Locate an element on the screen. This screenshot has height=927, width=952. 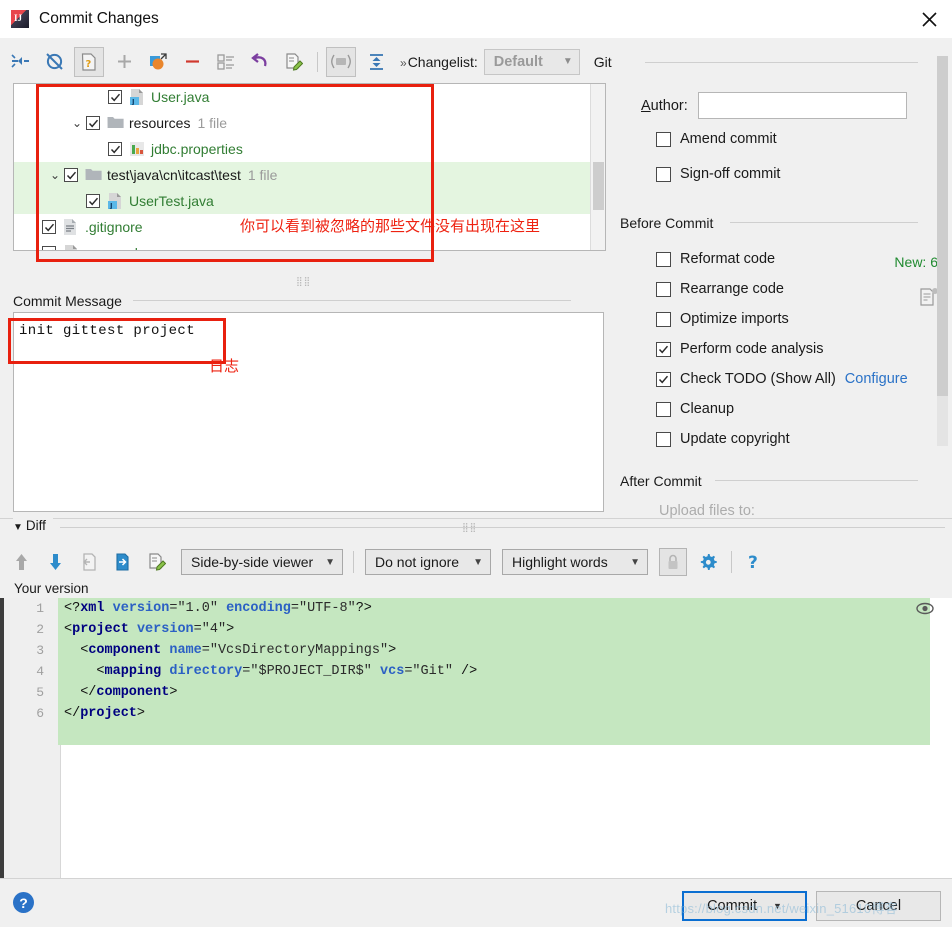
highlight-mode-value: Highlight words is located at coordinates (560, 562).